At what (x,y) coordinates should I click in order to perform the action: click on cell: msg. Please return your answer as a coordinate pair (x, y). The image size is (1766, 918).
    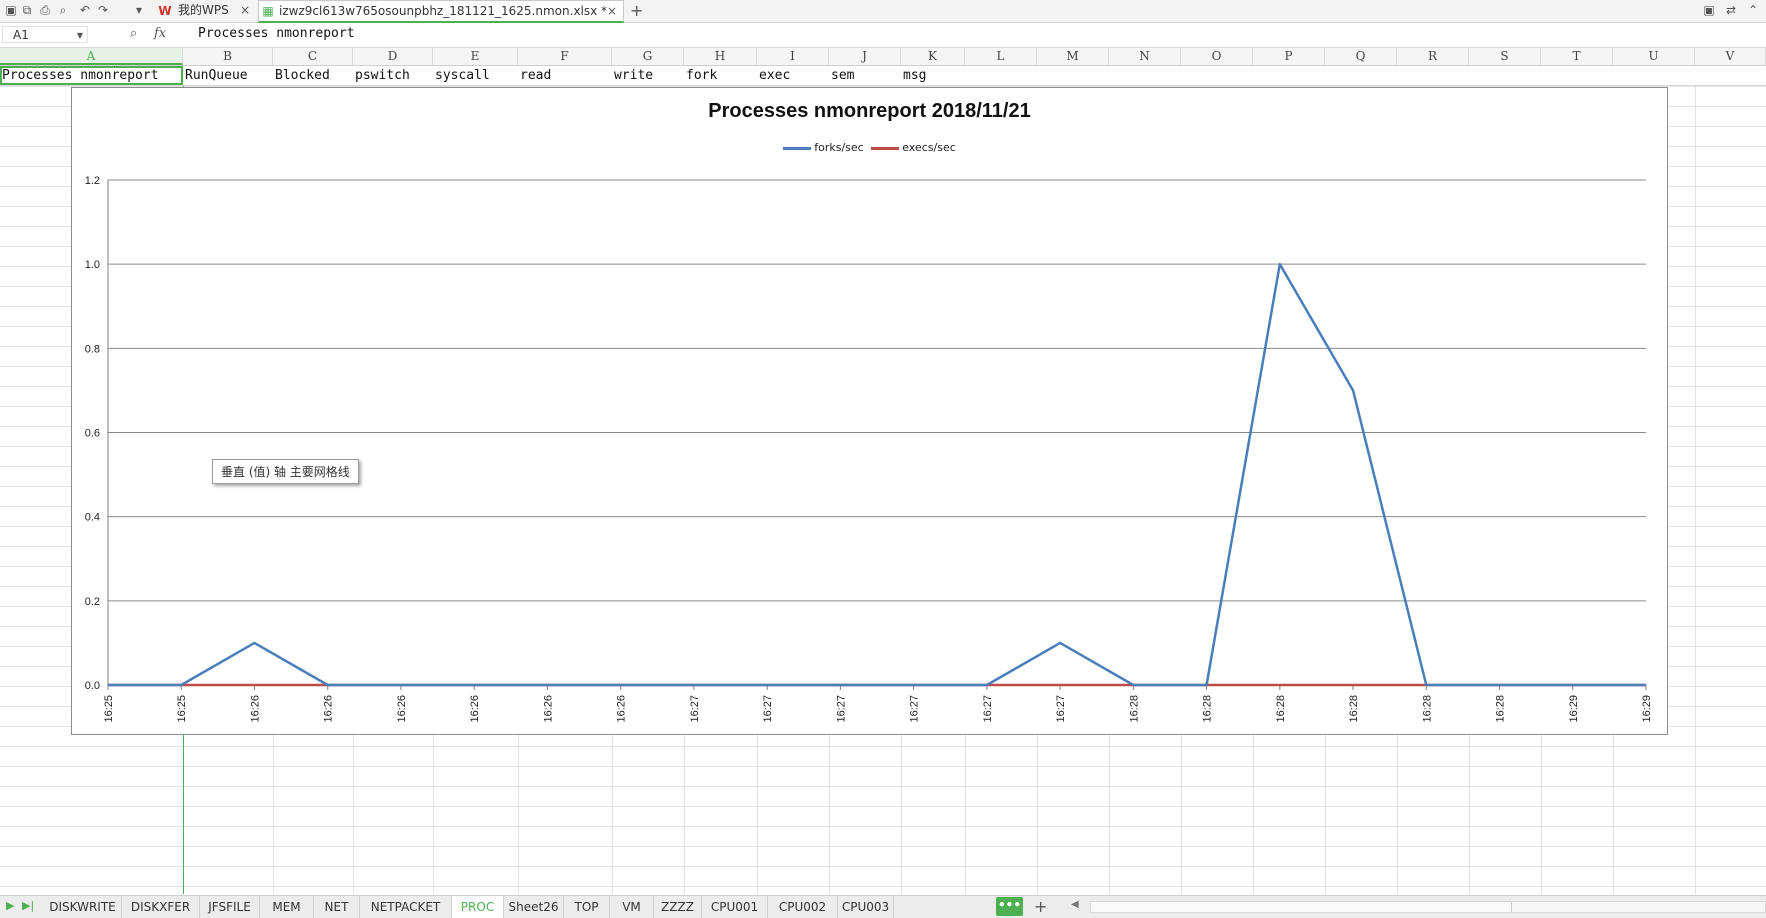
    Looking at the image, I should click on (914, 75).